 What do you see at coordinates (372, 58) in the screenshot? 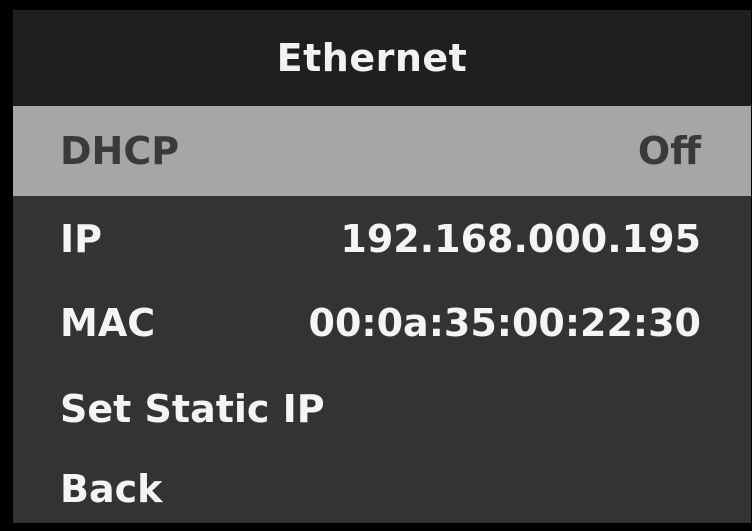
I see `page-title: Ethernet` at bounding box center [372, 58].